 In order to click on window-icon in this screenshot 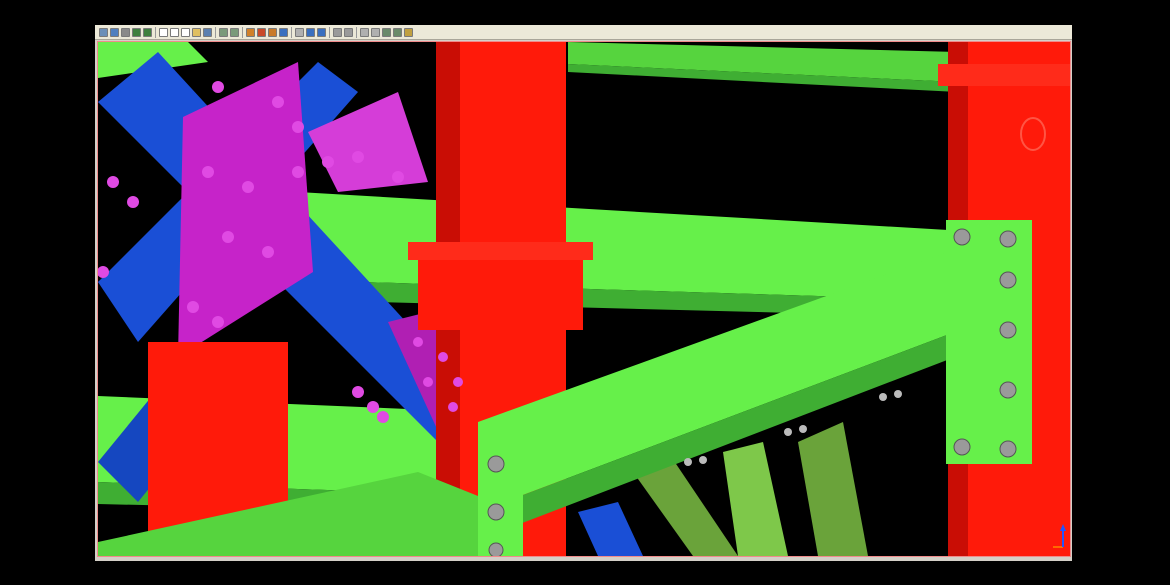, I will do `click(174, 32)`.